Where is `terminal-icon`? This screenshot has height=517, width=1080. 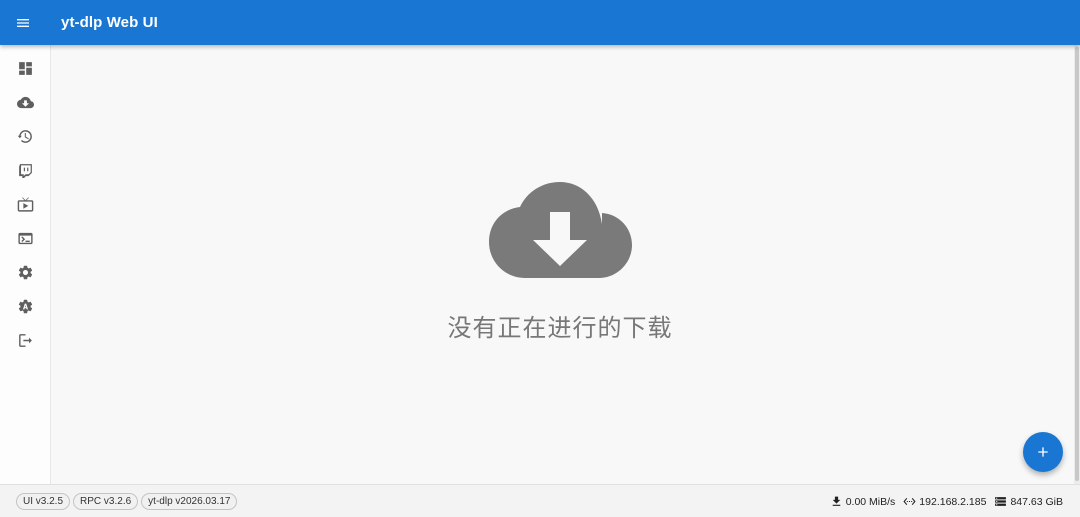 terminal-icon is located at coordinates (25, 238).